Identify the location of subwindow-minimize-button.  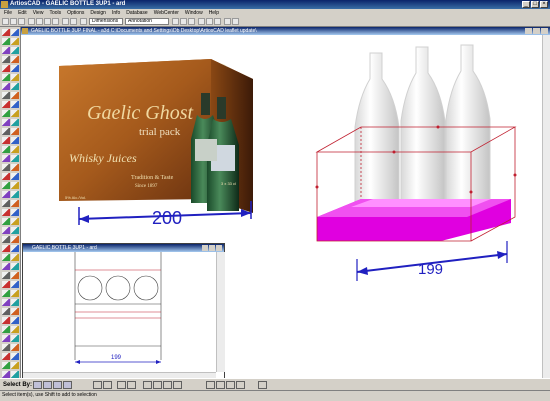
(205, 248).